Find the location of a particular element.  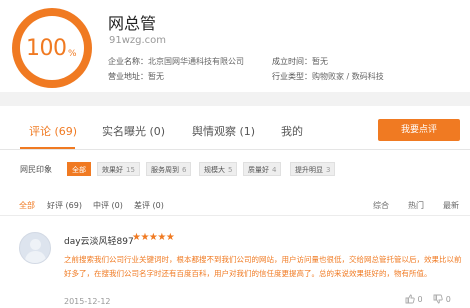

chip-label: 提升明显 is located at coordinates (309, 170).